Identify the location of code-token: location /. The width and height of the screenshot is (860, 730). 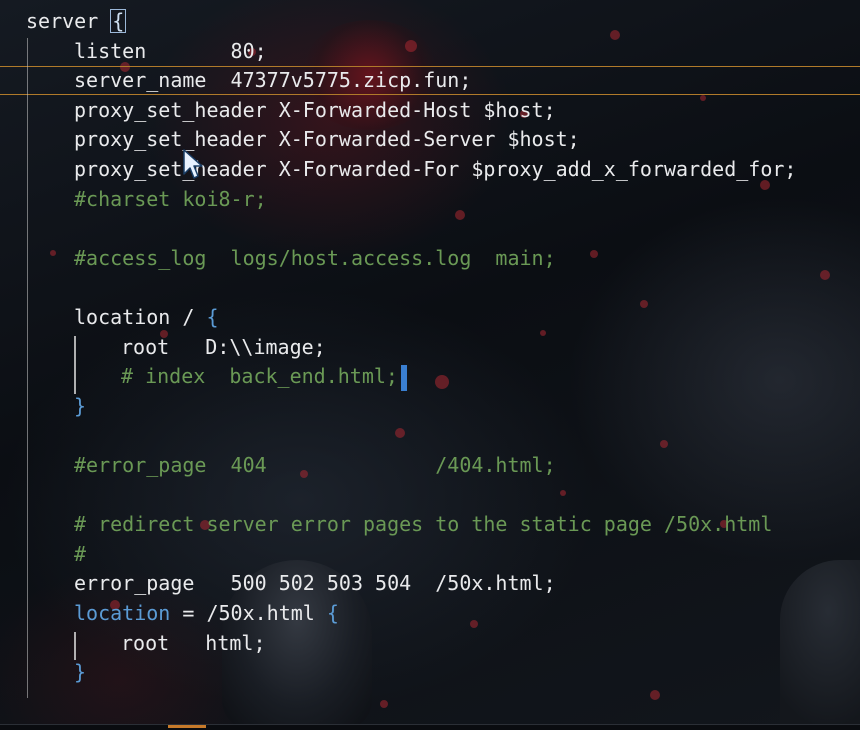
(140, 317).